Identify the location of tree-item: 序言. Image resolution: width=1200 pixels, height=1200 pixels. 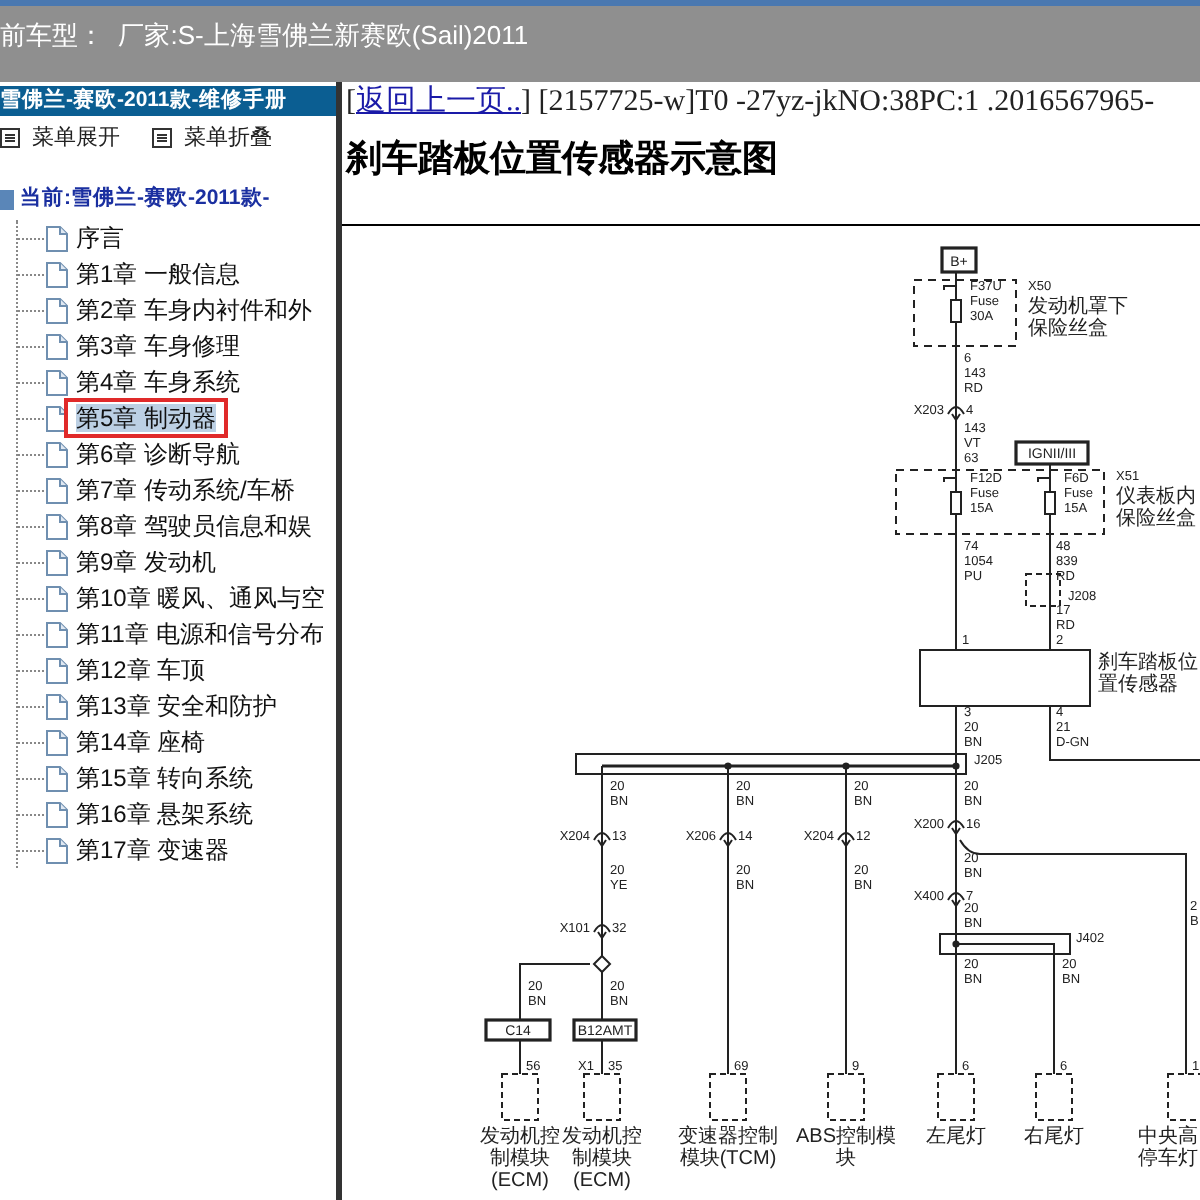
(100, 238).